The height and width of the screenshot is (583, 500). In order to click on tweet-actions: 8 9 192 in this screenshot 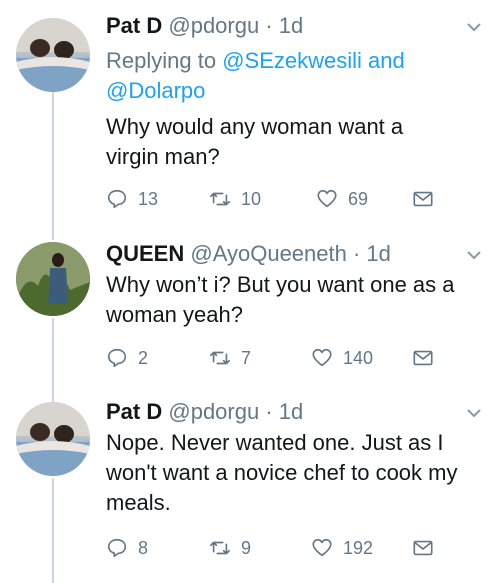, I will do `click(286, 548)`.